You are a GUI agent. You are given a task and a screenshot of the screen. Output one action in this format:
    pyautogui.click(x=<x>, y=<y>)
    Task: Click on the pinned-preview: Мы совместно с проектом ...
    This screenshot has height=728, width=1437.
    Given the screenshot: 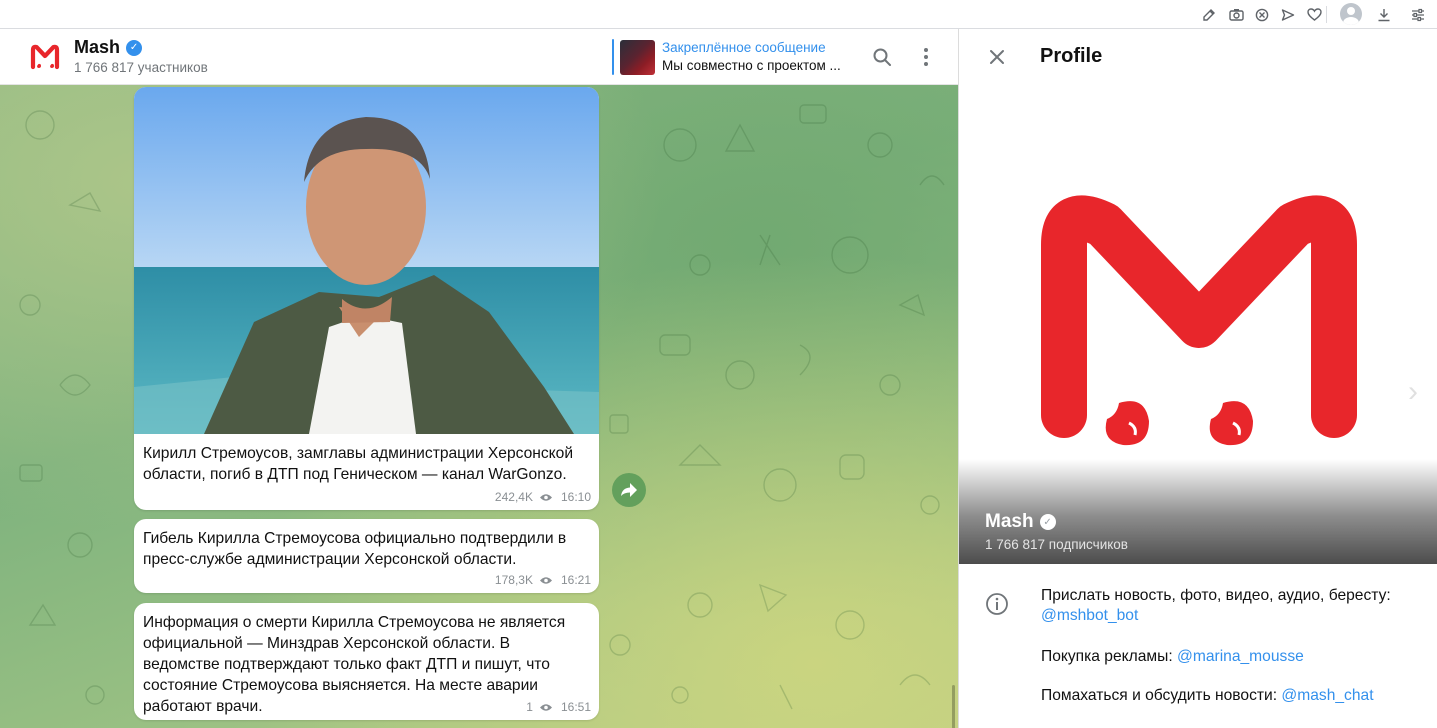 What is the action you would take?
    pyautogui.click(x=751, y=65)
    